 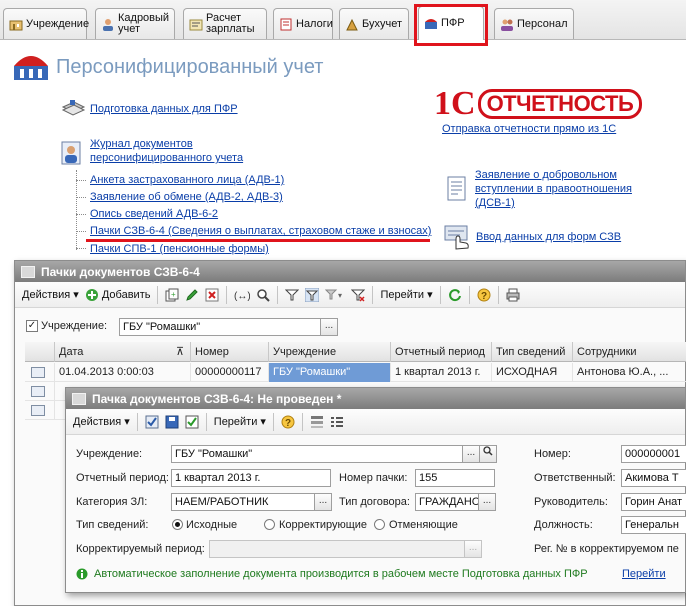 I want to click on tab-institution: Учреждение, so click(x=46, y=23).